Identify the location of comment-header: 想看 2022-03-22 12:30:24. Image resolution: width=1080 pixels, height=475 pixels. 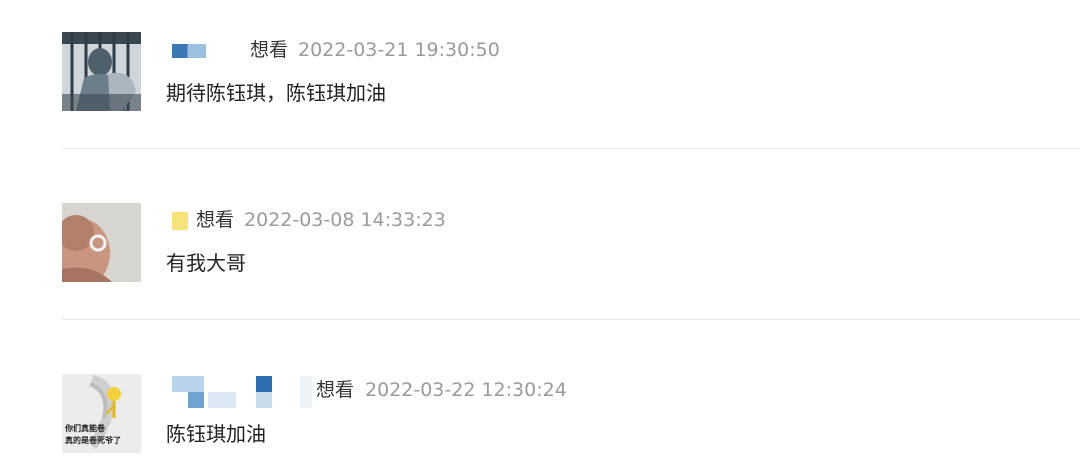
(566, 392).